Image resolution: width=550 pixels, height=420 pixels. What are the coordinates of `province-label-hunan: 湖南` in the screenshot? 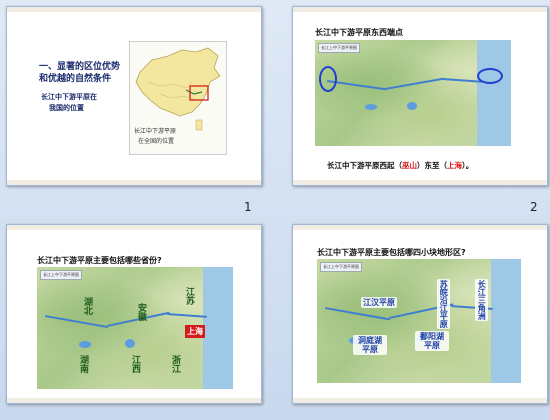 It's located at (83, 364).